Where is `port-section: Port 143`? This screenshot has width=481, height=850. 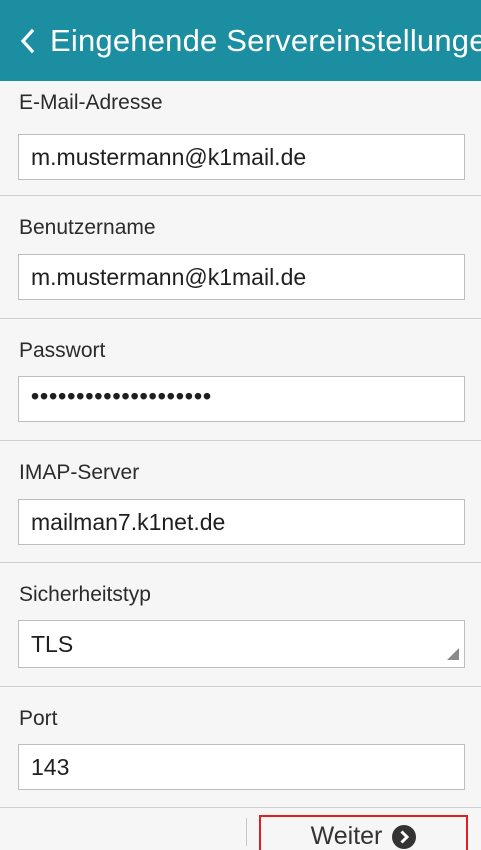 port-section: Port 143 is located at coordinates (240, 747).